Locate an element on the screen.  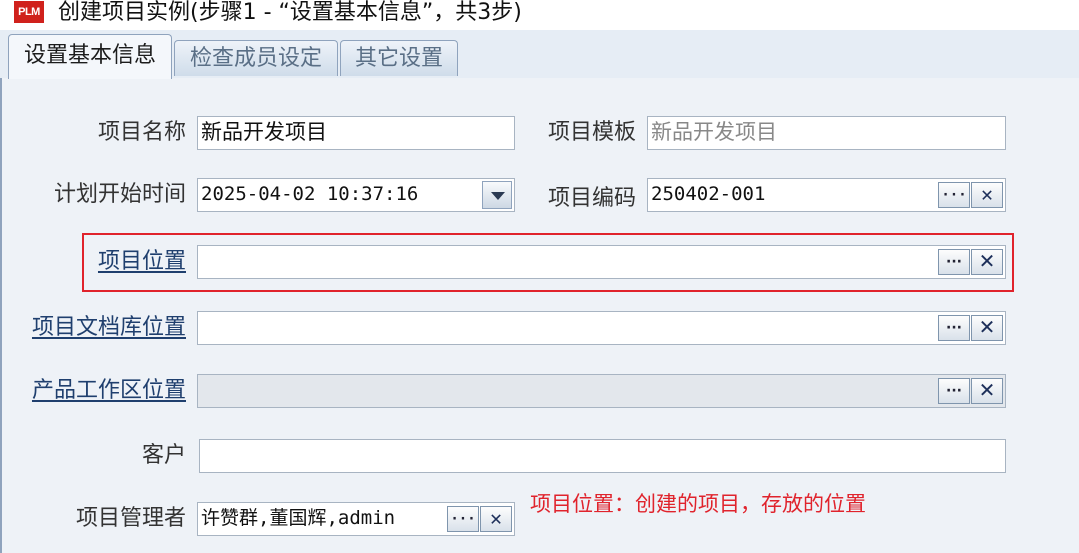
plan-start-time-dropdown: 2025-04-02 10:37:16 is located at coordinates (356, 195).